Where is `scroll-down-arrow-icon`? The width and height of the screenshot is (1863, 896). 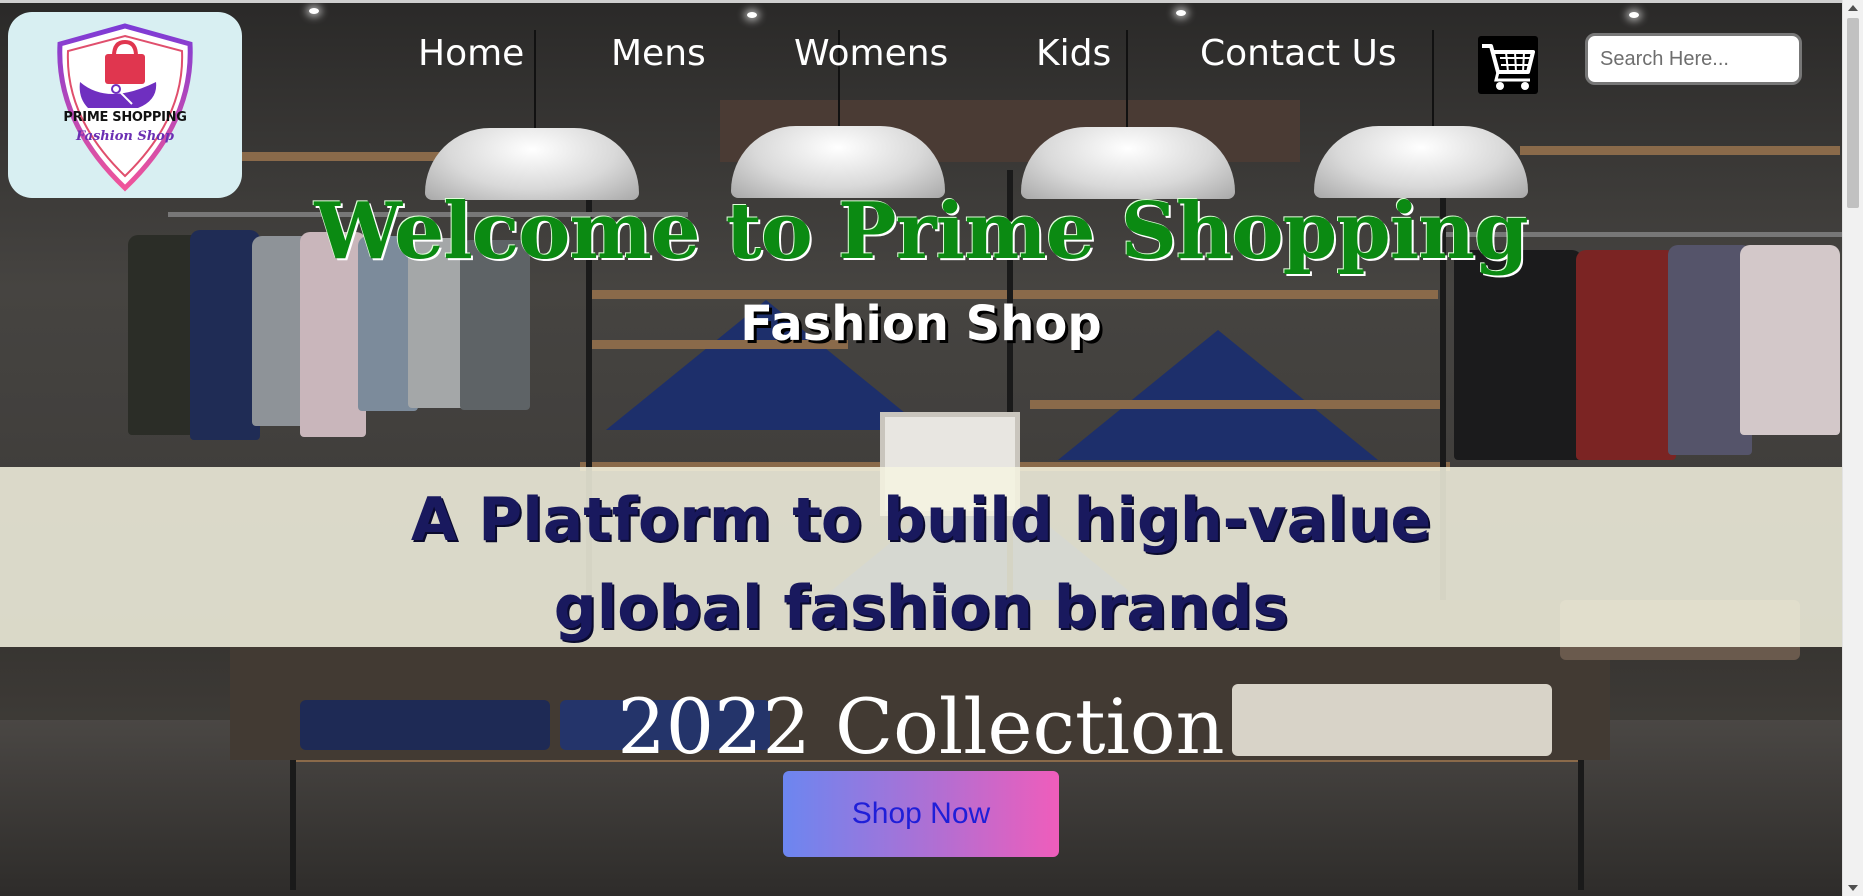 scroll-down-arrow-icon is located at coordinates (1853, 888).